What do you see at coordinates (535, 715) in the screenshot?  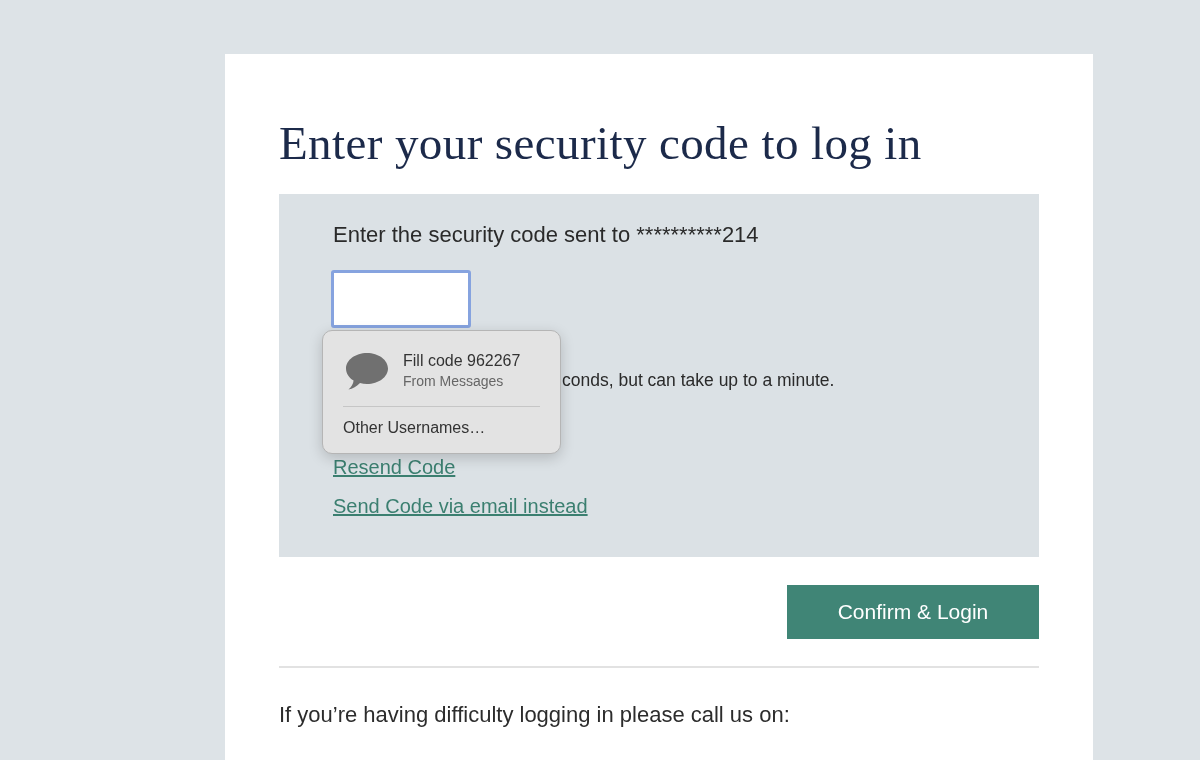 I see `help-text: If you’re having difficulty logging in please call us on:` at bounding box center [535, 715].